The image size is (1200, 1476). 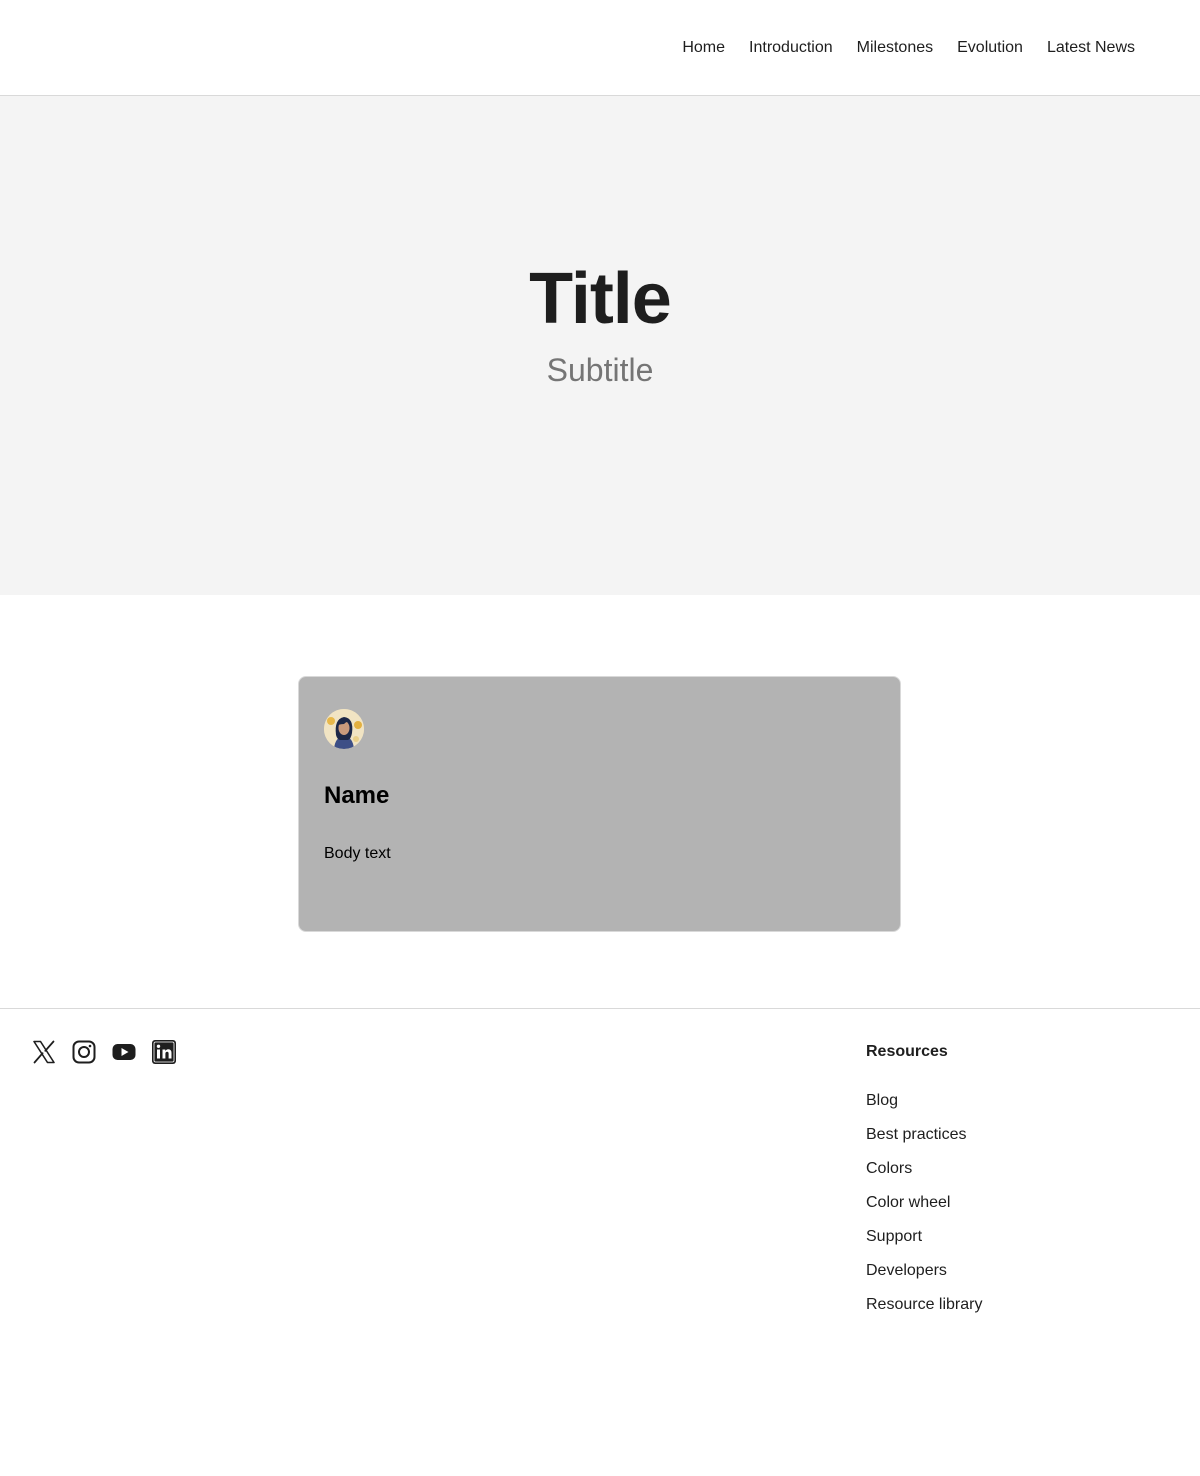 What do you see at coordinates (924, 1101) in the screenshot?
I see `footer-link-blog: Blog` at bounding box center [924, 1101].